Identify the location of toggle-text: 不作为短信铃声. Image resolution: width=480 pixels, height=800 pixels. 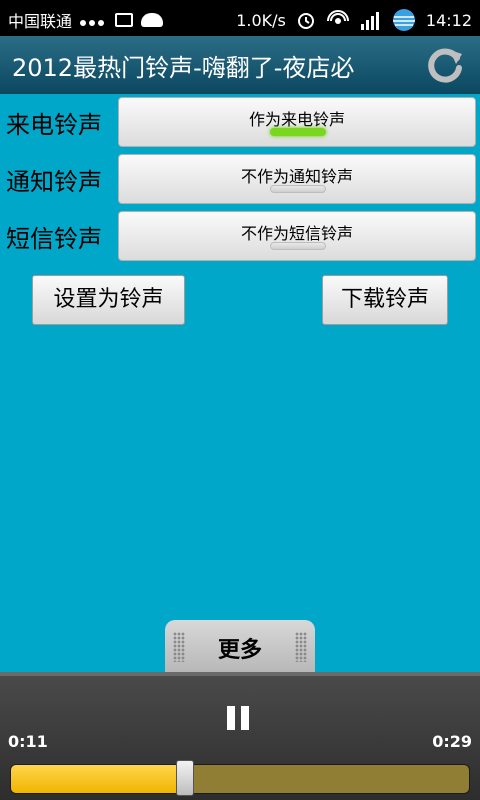
(296, 233).